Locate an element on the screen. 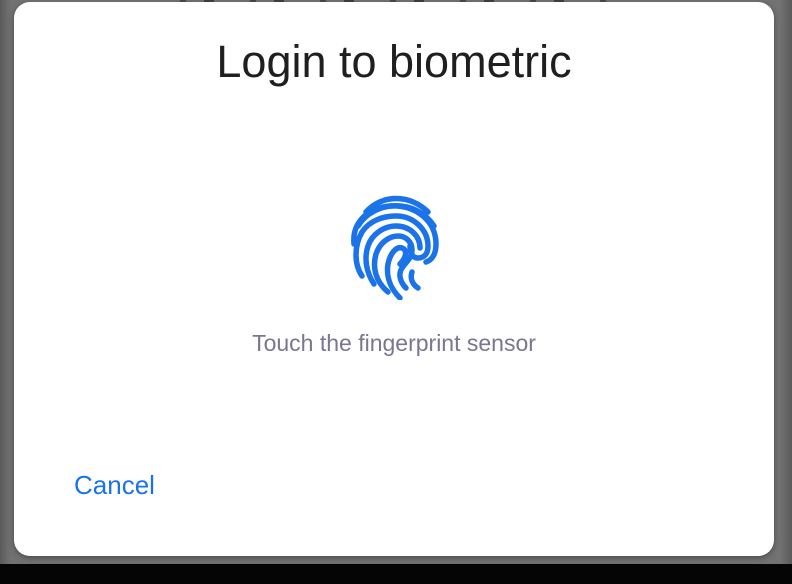 Image resolution: width=792 pixels, height=584 pixels. dialog-title: Login to biometric is located at coordinates (394, 61).